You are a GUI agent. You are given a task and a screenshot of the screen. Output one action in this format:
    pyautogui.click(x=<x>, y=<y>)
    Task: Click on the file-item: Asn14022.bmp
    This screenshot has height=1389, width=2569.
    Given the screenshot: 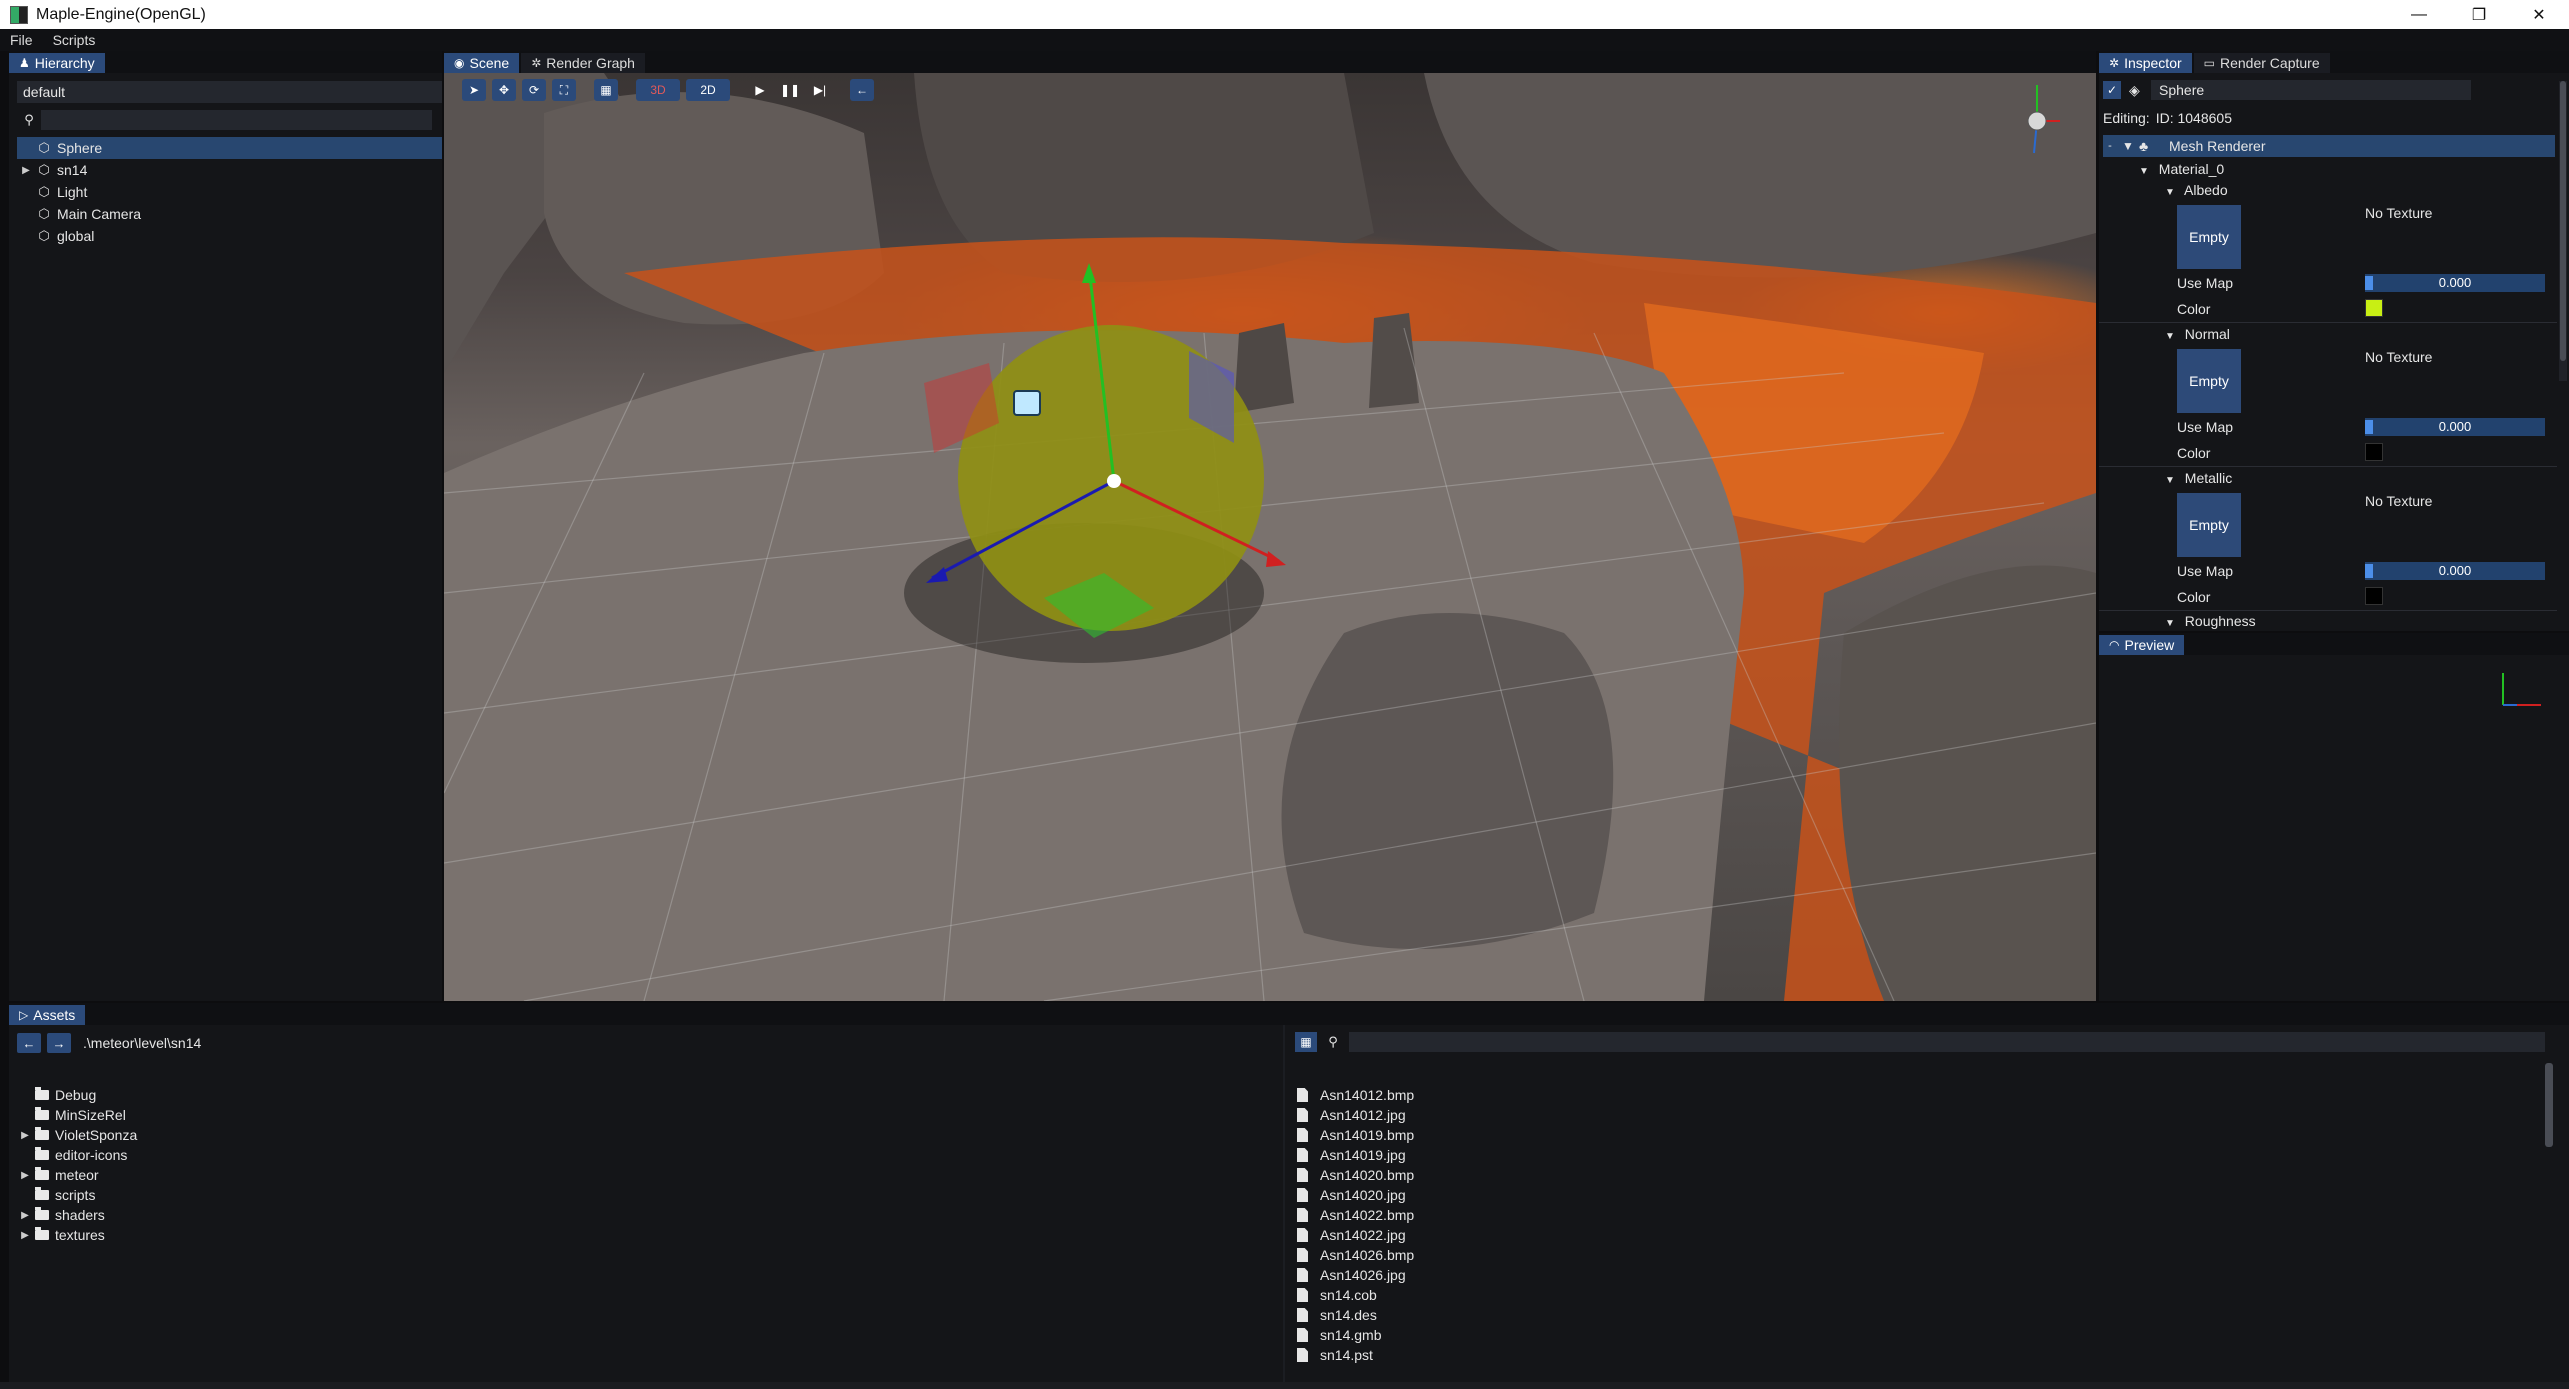 What is the action you would take?
    pyautogui.click(x=1355, y=1215)
    